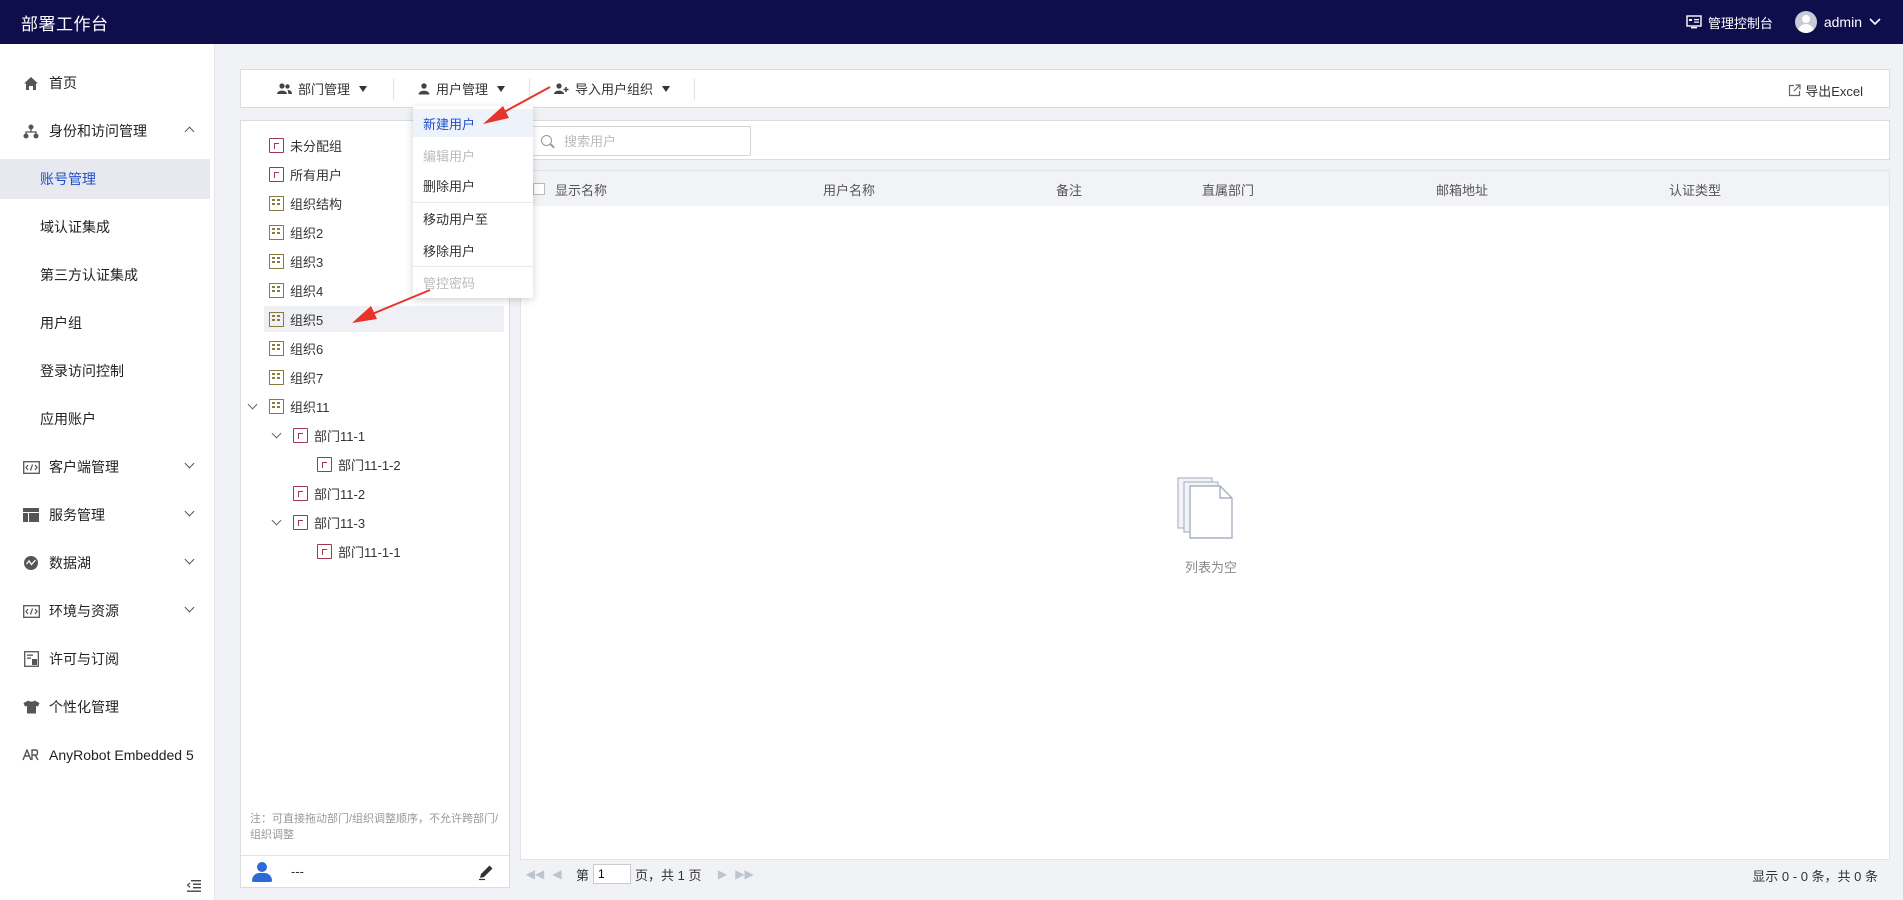  I want to click on import-org-button: 导入用户组织, so click(613, 88).